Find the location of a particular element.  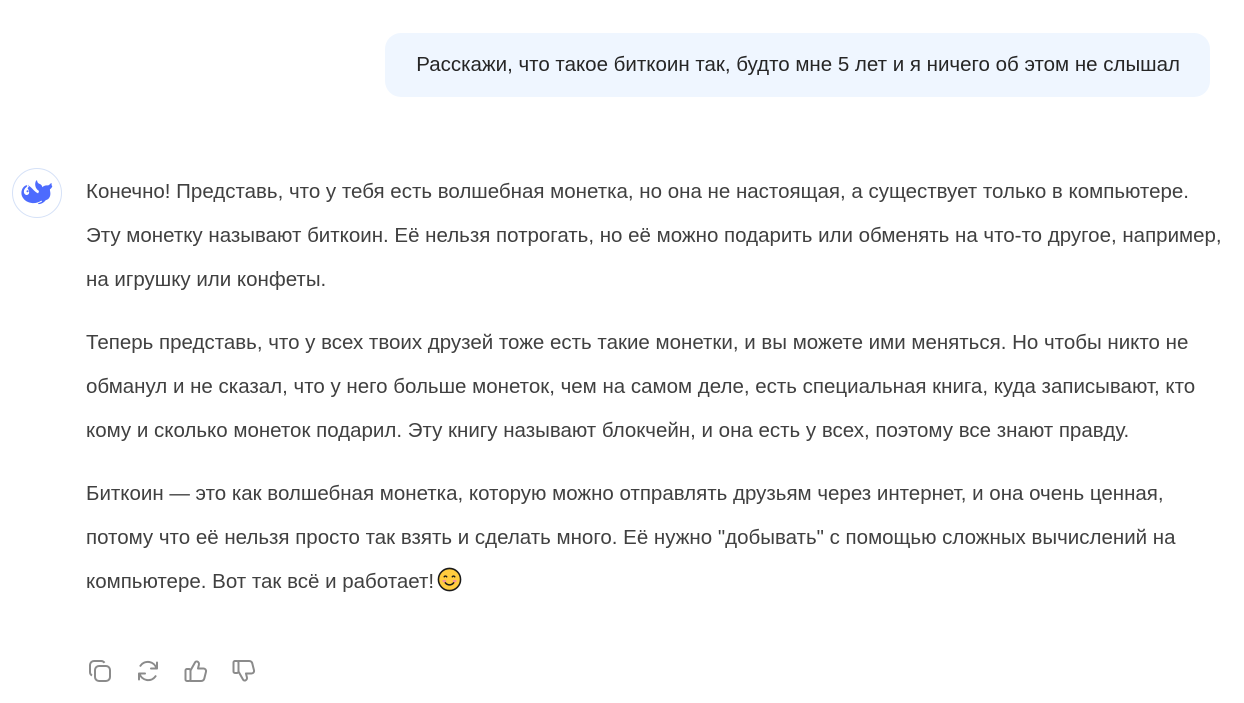

dislike-button is located at coordinates (244, 671).